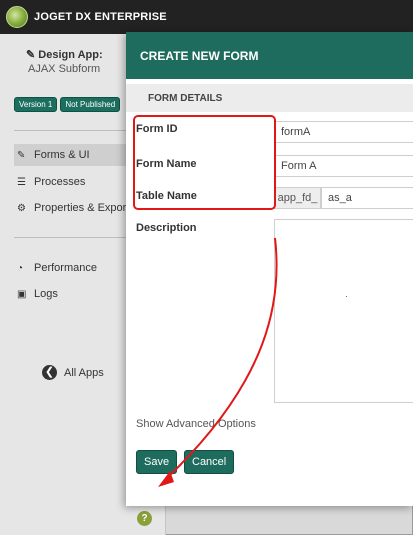 This screenshot has width=413, height=535. Describe the element at coordinates (196, 424) in the screenshot. I see `show-advanced-options-link: Show Advanced Options` at that location.